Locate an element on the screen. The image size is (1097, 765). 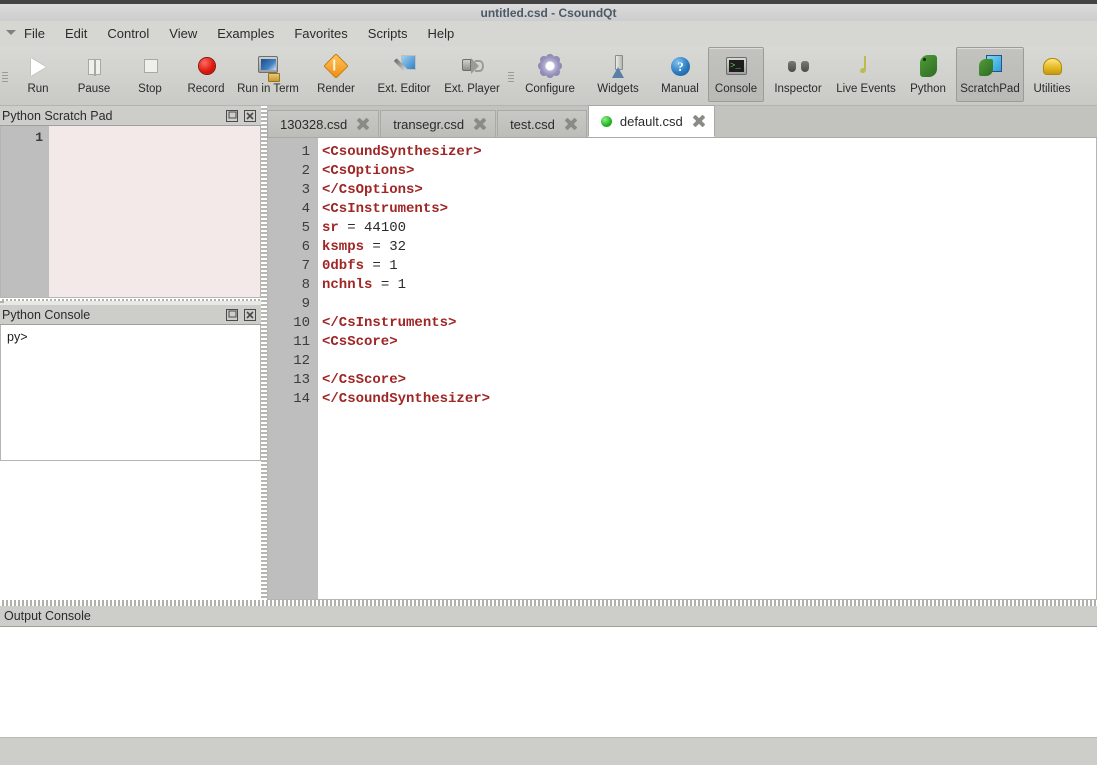
code-token: 0dbfs is located at coordinates (343, 266).